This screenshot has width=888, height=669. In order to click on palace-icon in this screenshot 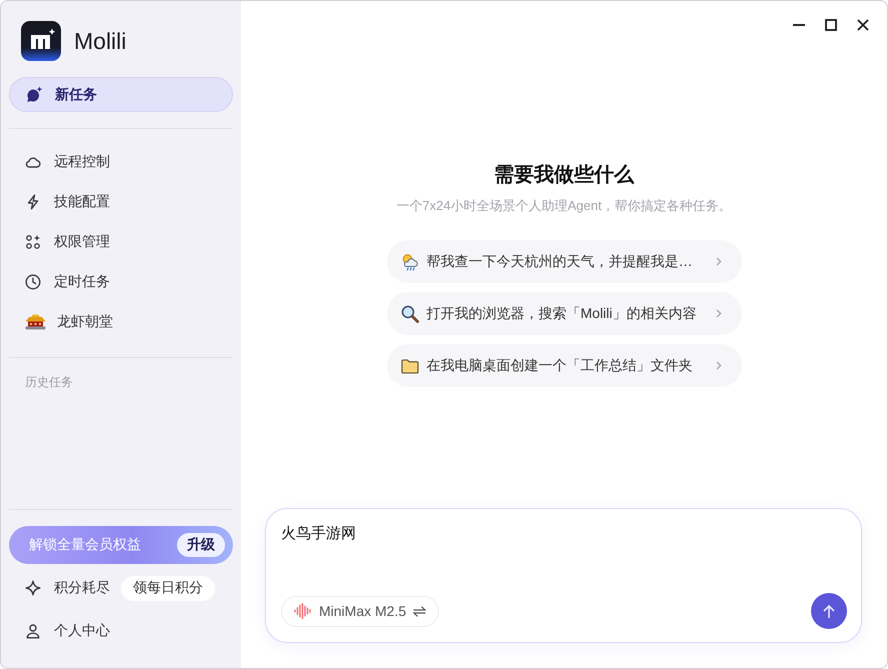, I will do `click(35, 322)`.